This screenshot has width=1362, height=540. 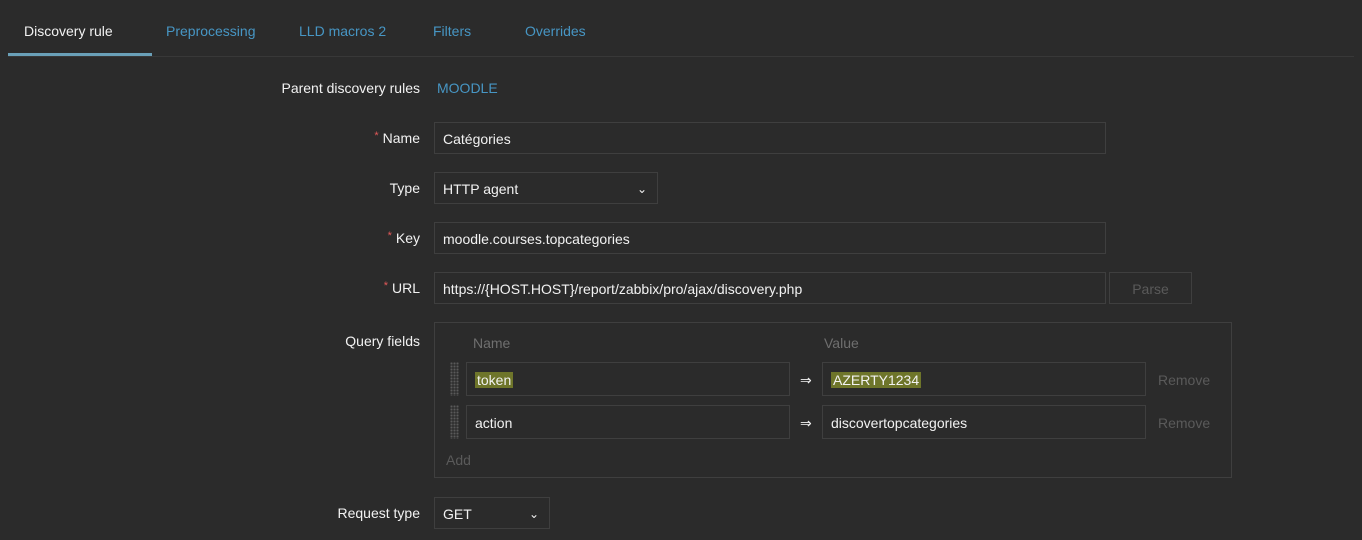 I want to click on name-label-text: Name, so click(x=401, y=138).